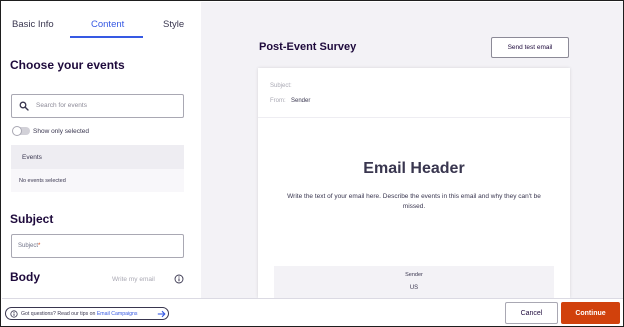 The height and width of the screenshot is (327, 624). I want to click on tab-bar: Basic Info Content Style, so click(101, 20).